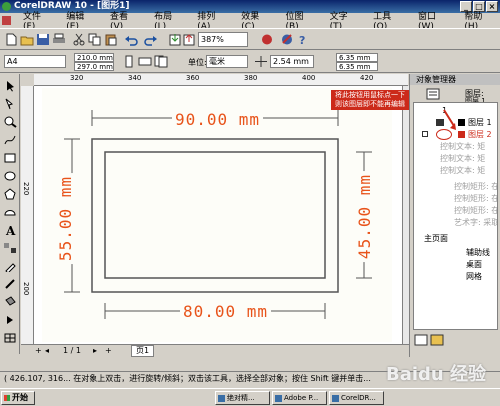 The width and height of the screenshot is (500, 406). I want to click on horizontal-ruler: 320 340 360 380 400 420, so click(221, 80).